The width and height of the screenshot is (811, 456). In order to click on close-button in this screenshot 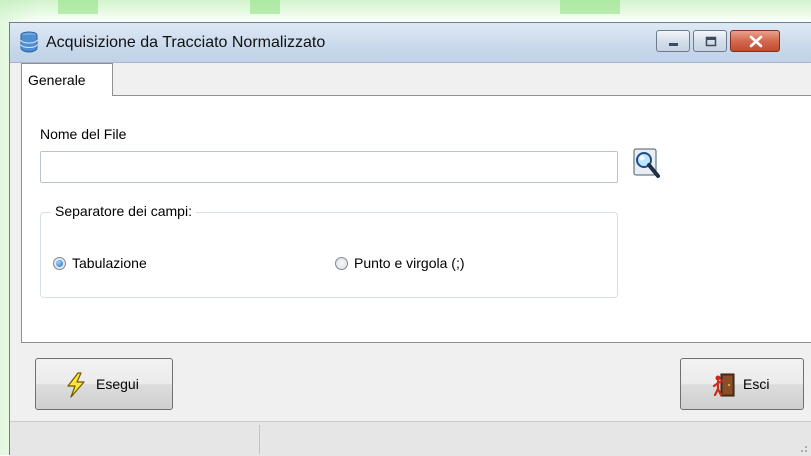, I will do `click(755, 41)`.